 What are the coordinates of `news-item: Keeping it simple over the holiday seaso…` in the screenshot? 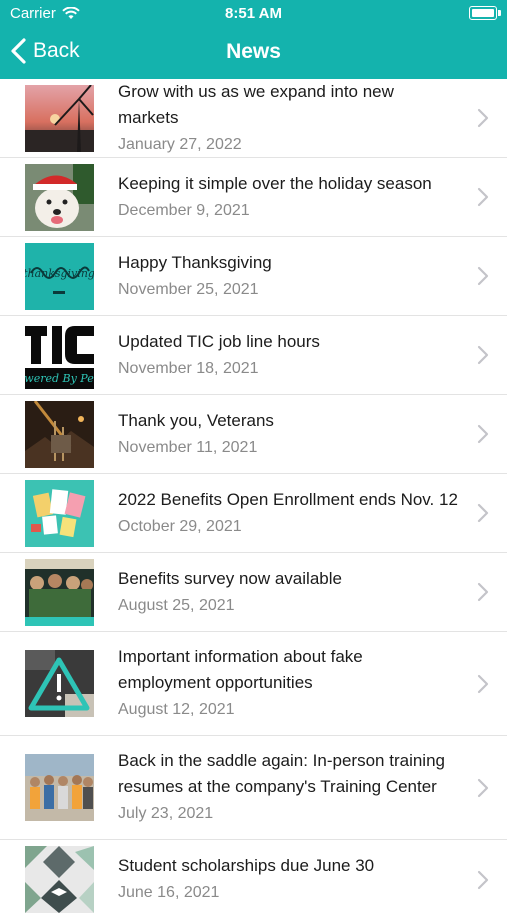 It's located at (253, 197).